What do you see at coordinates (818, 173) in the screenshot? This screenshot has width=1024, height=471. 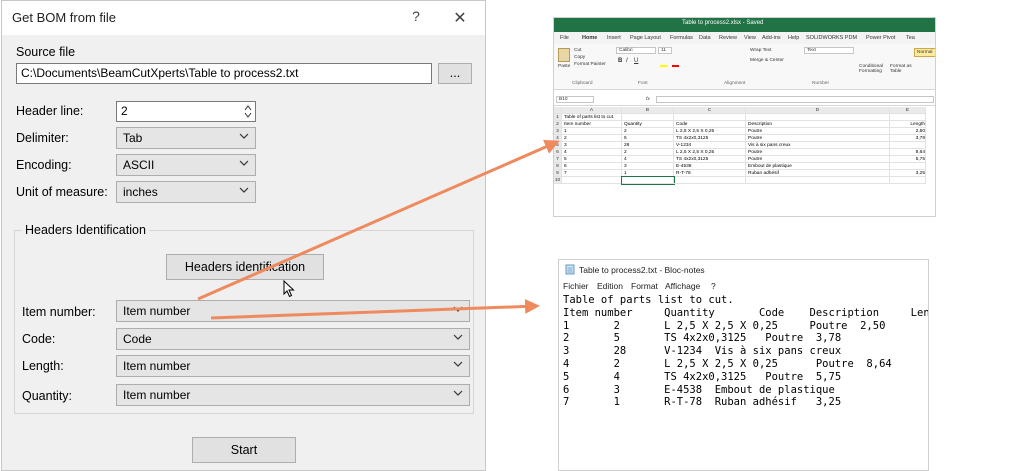 I see `grid-cell: Ruban adhésif` at bounding box center [818, 173].